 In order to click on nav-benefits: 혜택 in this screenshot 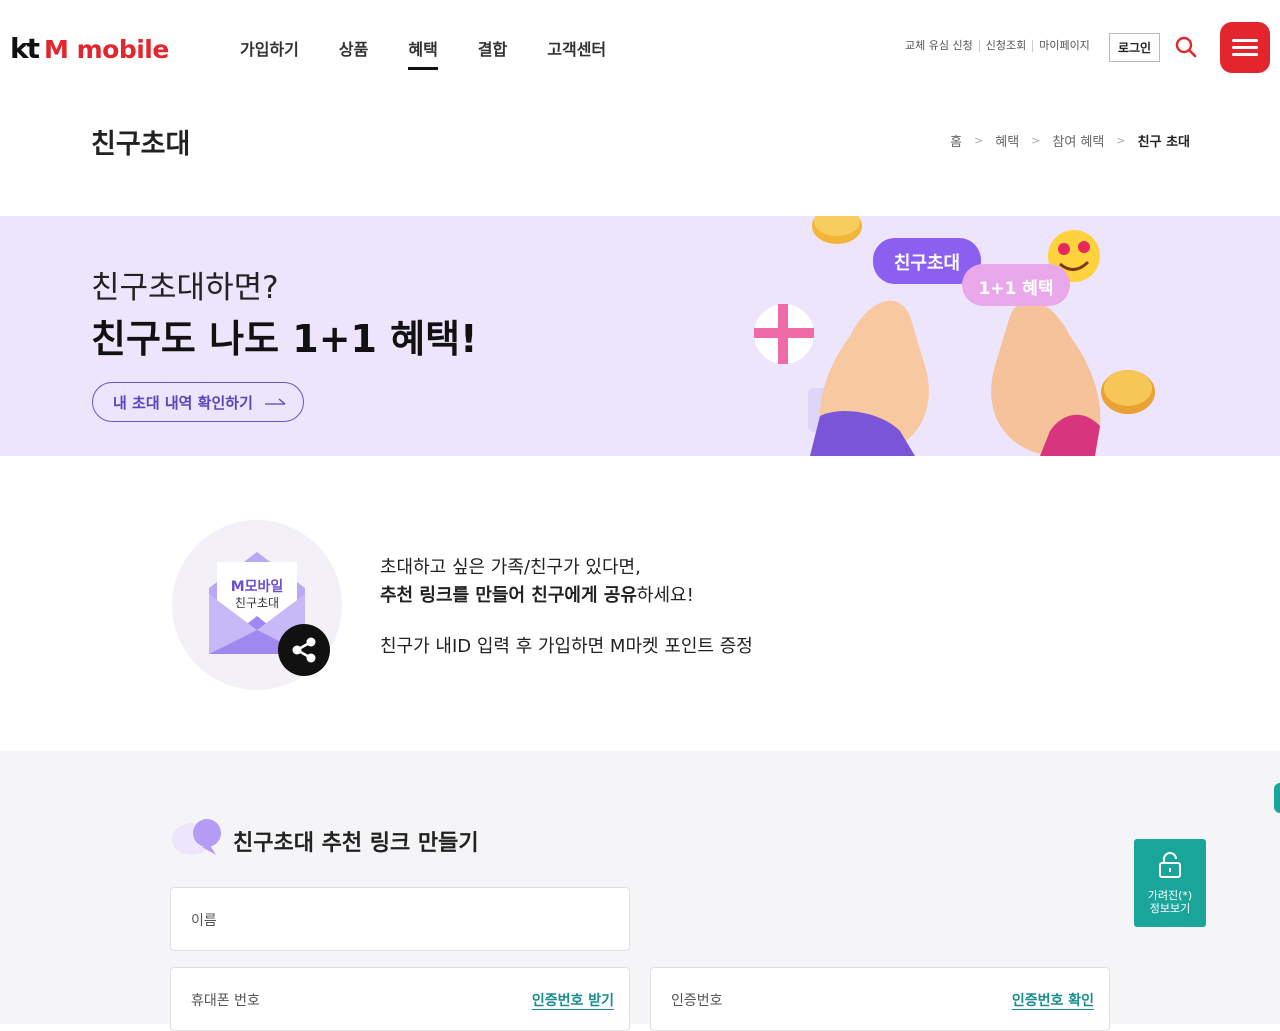, I will do `click(423, 53)`.